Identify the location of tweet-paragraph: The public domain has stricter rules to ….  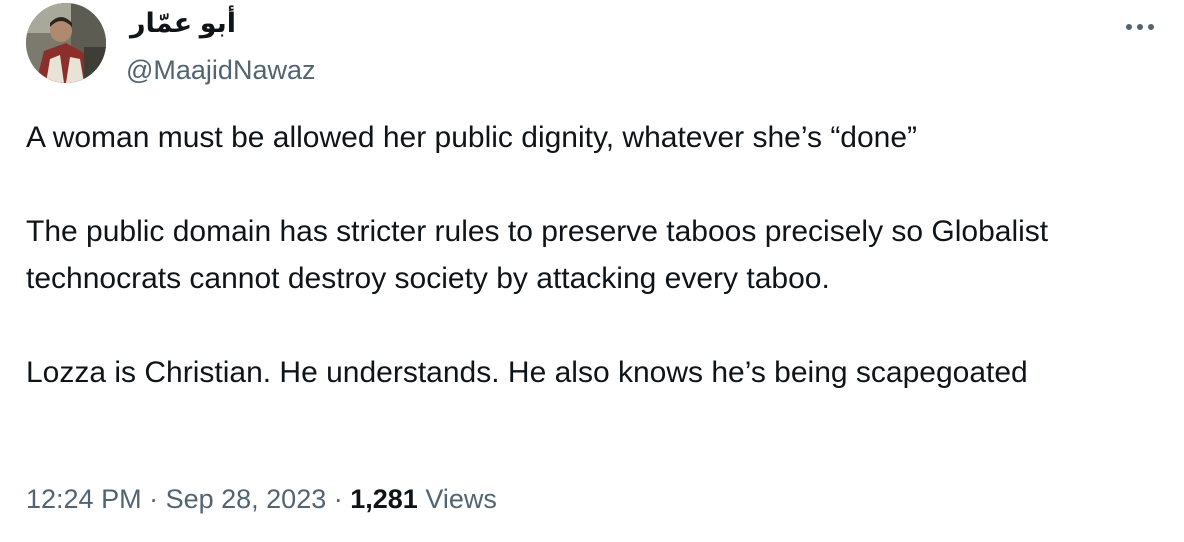
(541, 255).